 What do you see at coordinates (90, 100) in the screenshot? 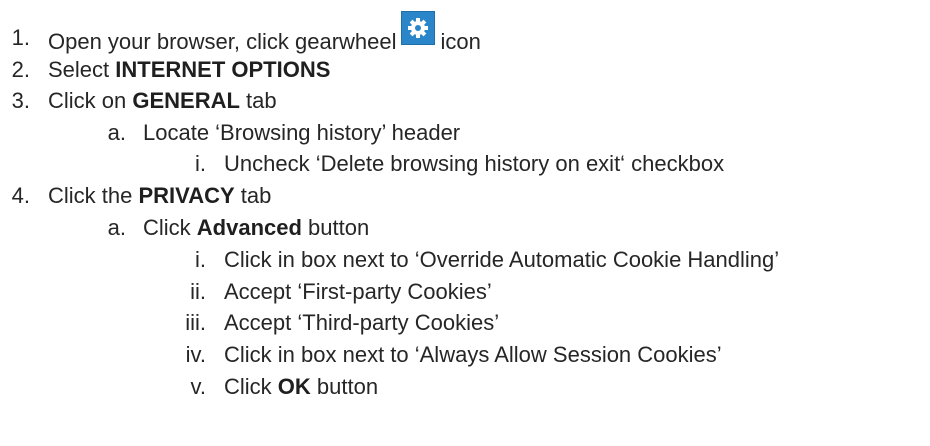
I see `step-3-text: Click on` at bounding box center [90, 100].